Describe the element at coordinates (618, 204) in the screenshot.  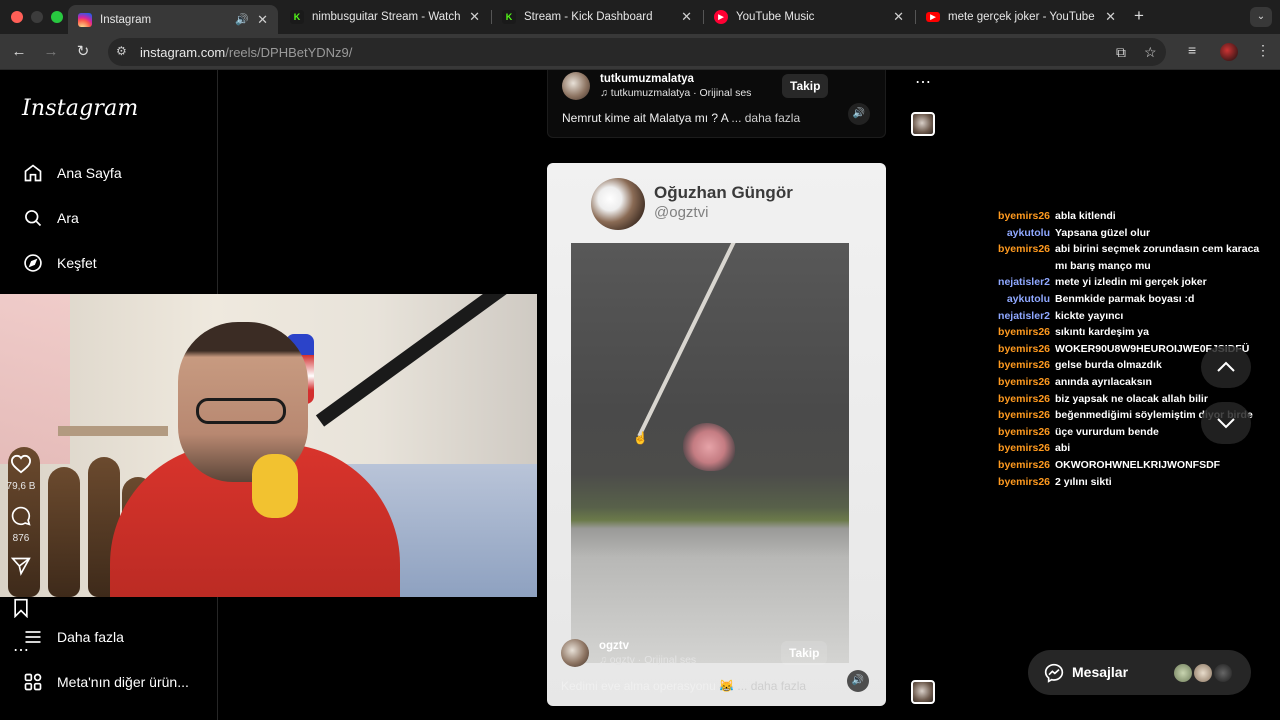
I see `tweet-avatar` at that location.